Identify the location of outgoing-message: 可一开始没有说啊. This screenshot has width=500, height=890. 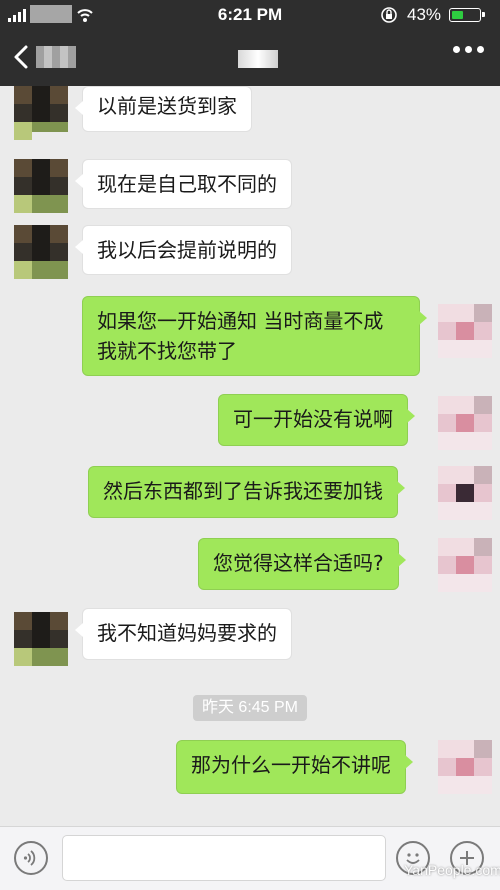
(316, 420).